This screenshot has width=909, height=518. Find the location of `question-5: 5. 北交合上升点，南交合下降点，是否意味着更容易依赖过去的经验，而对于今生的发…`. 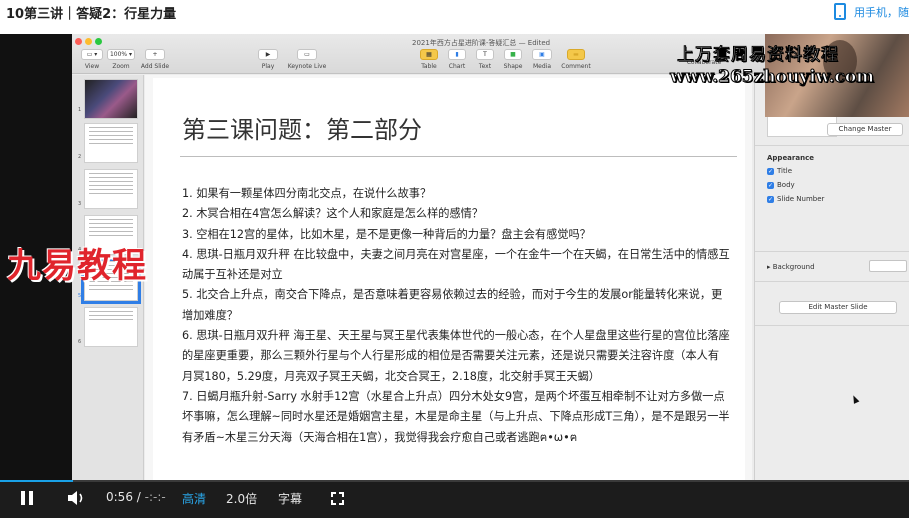

question-5: 5. 北交合上升点，南交合下降点，是否意味着更容易依赖过去的经验，而对于今生的发… is located at coordinates (452, 305).